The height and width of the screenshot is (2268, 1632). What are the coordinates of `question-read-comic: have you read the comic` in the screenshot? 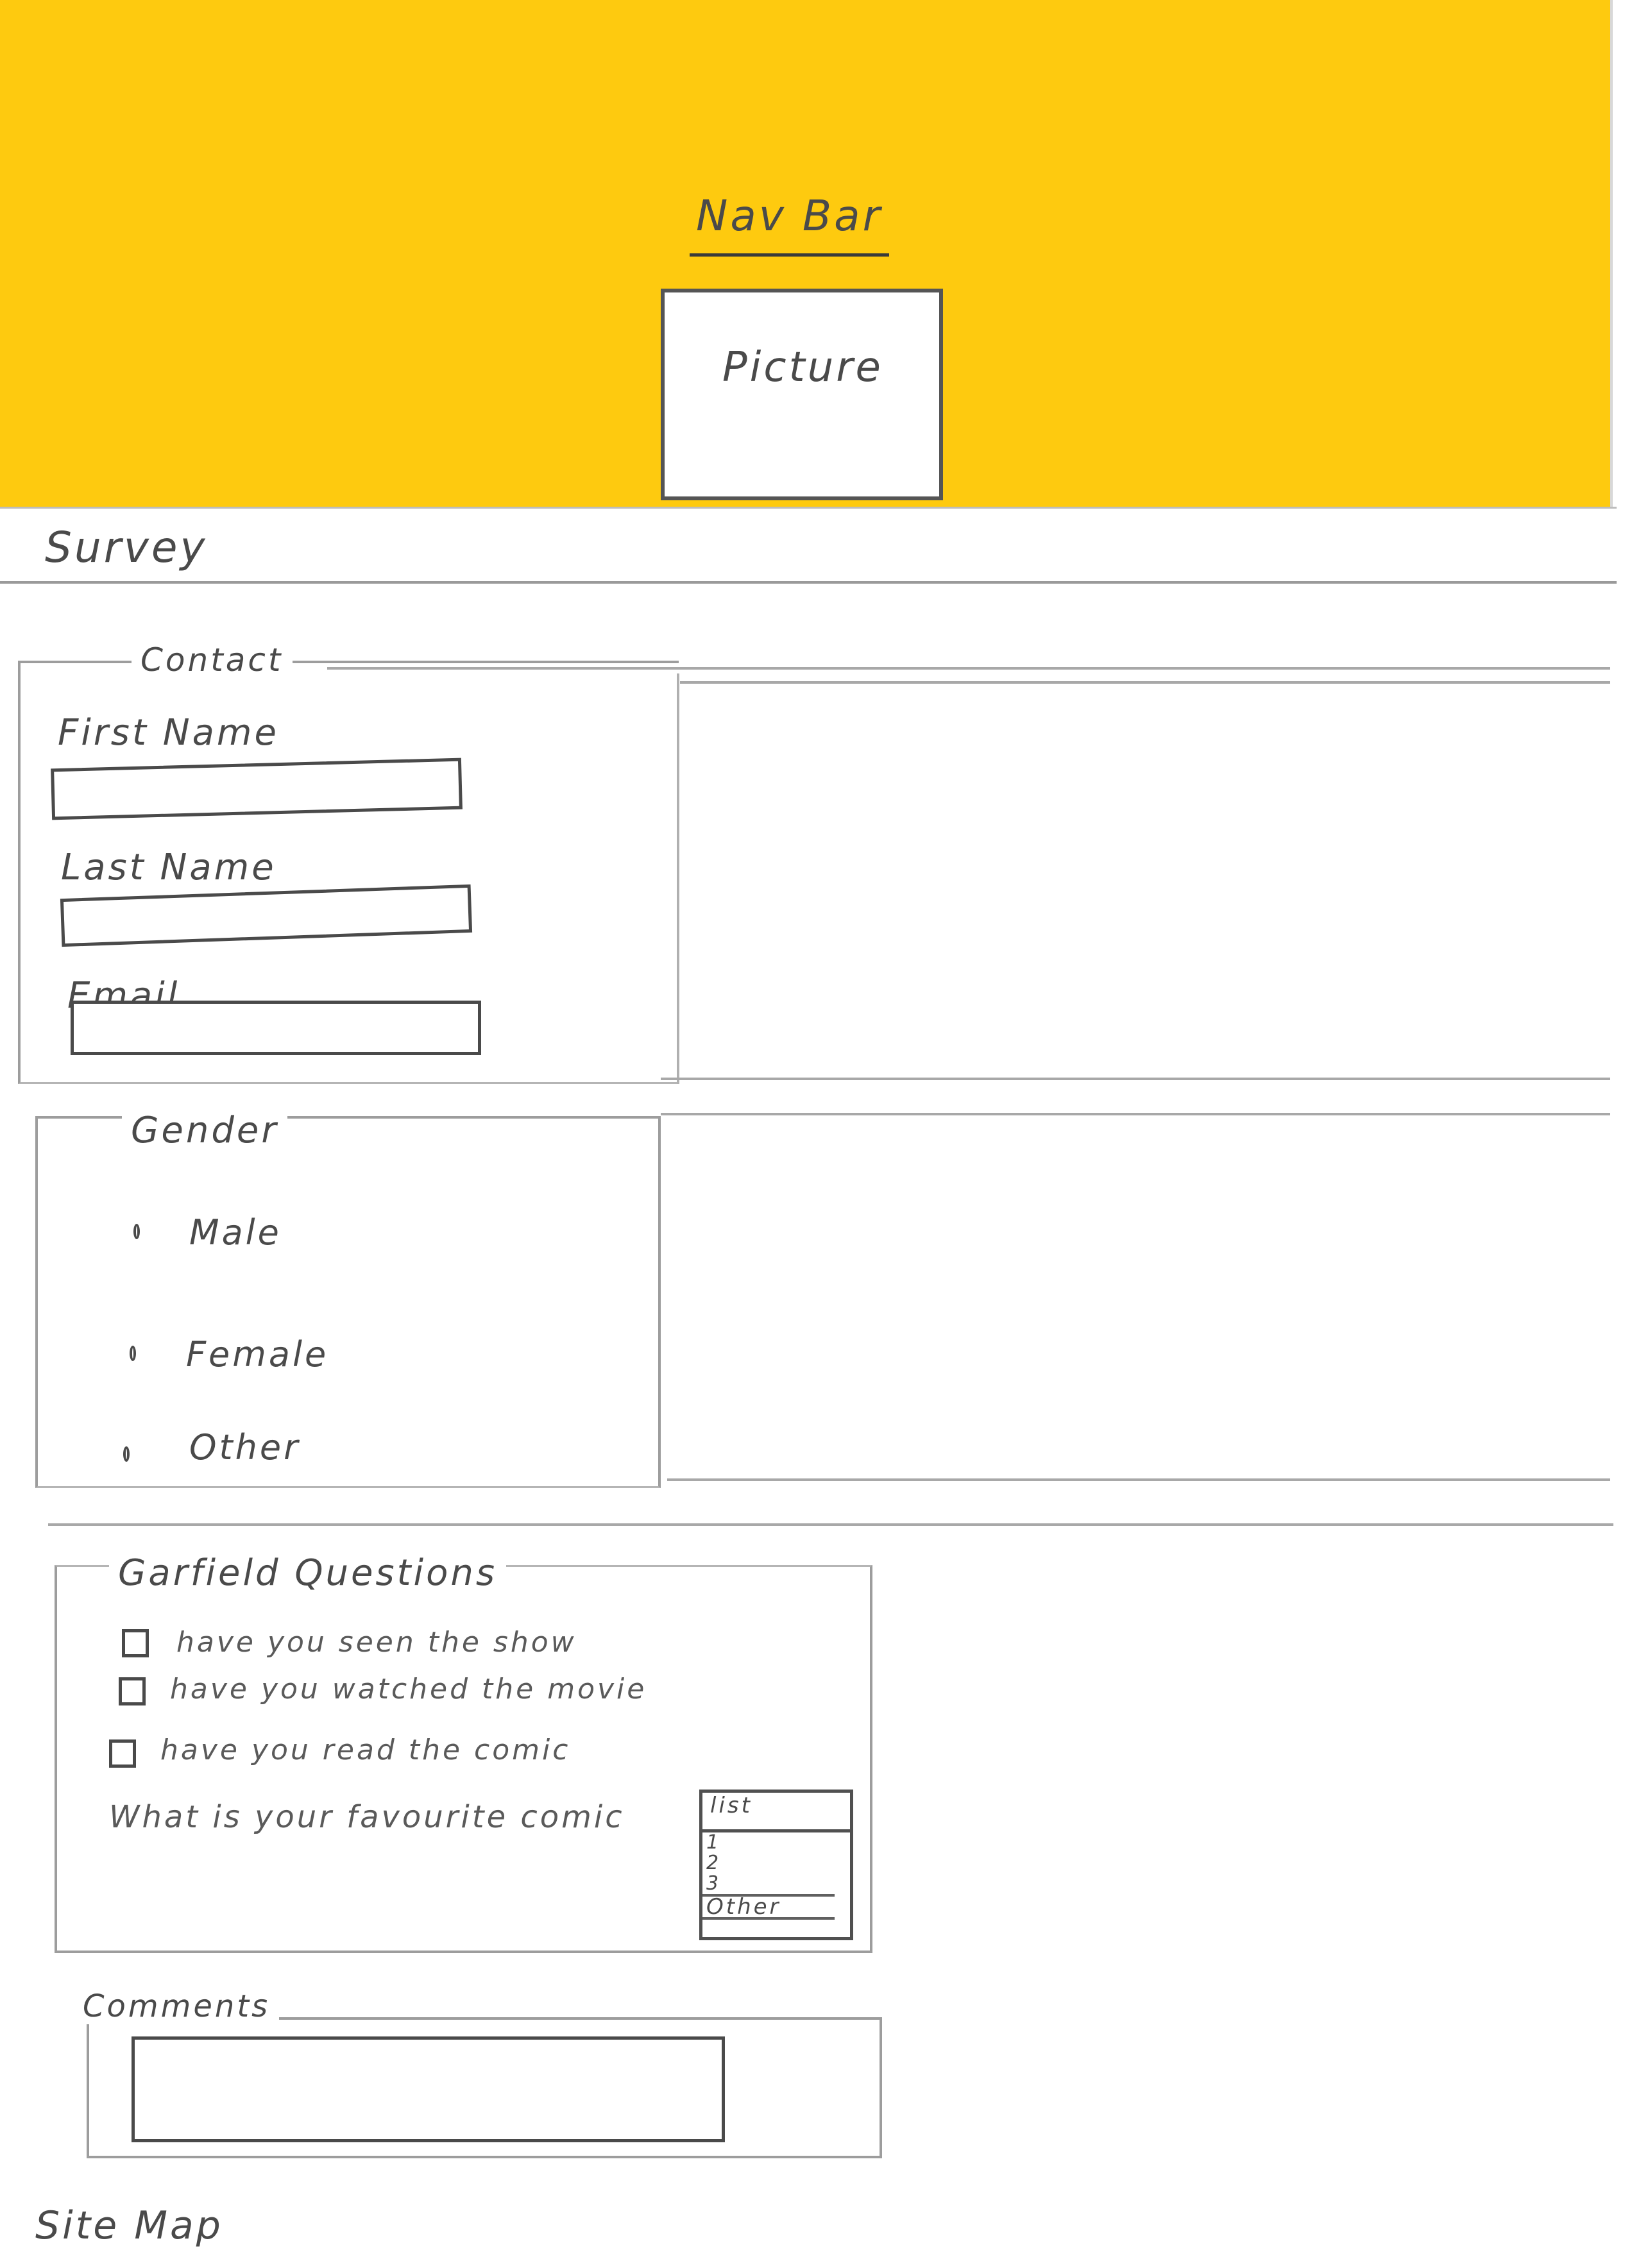 It's located at (365, 1750).